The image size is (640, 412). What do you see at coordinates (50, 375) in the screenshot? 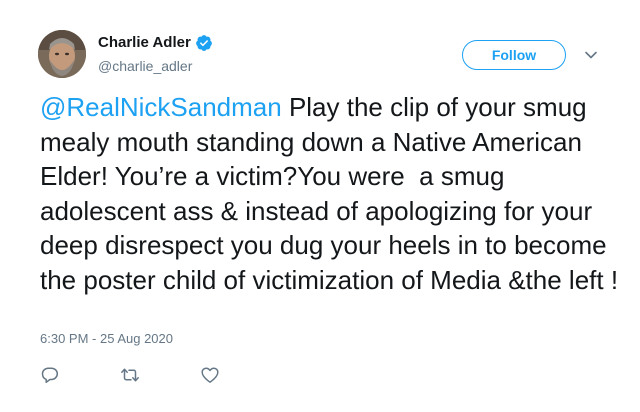
I see `reply-icon` at bounding box center [50, 375].